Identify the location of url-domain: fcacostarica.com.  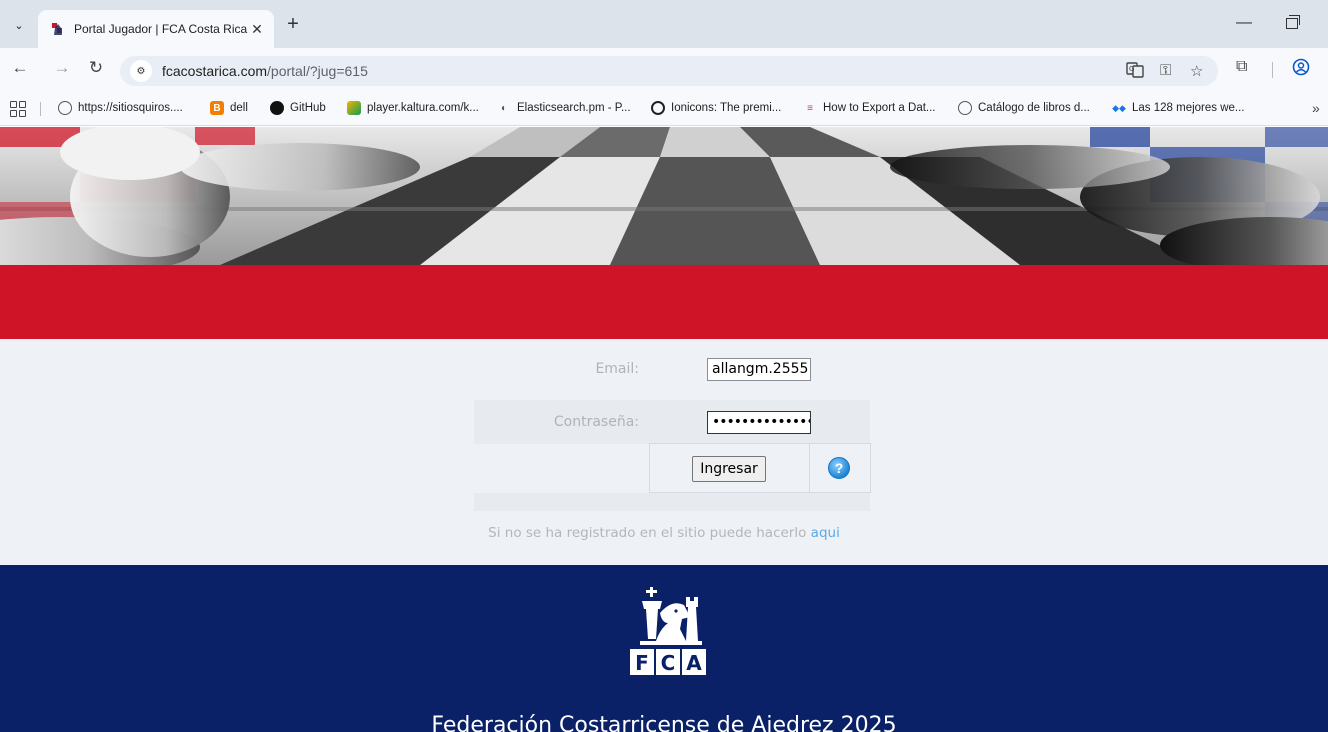
(215, 71).